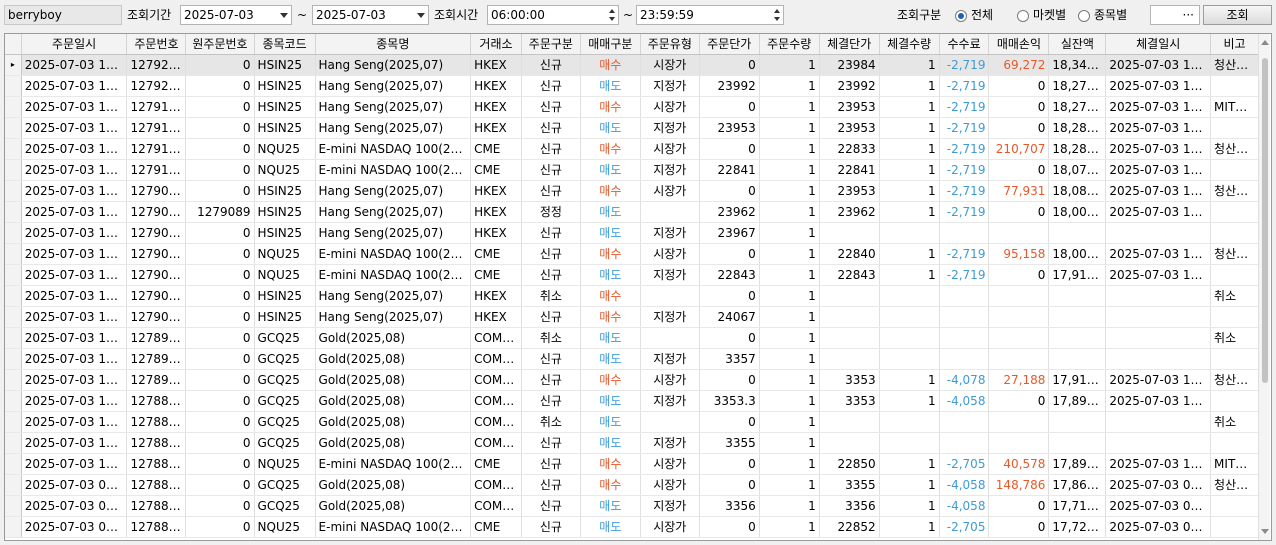 The width and height of the screenshot is (1276, 545). What do you see at coordinates (1265, 220) in the screenshot?
I see `scroll-thumb` at bounding box center [1265, 220].